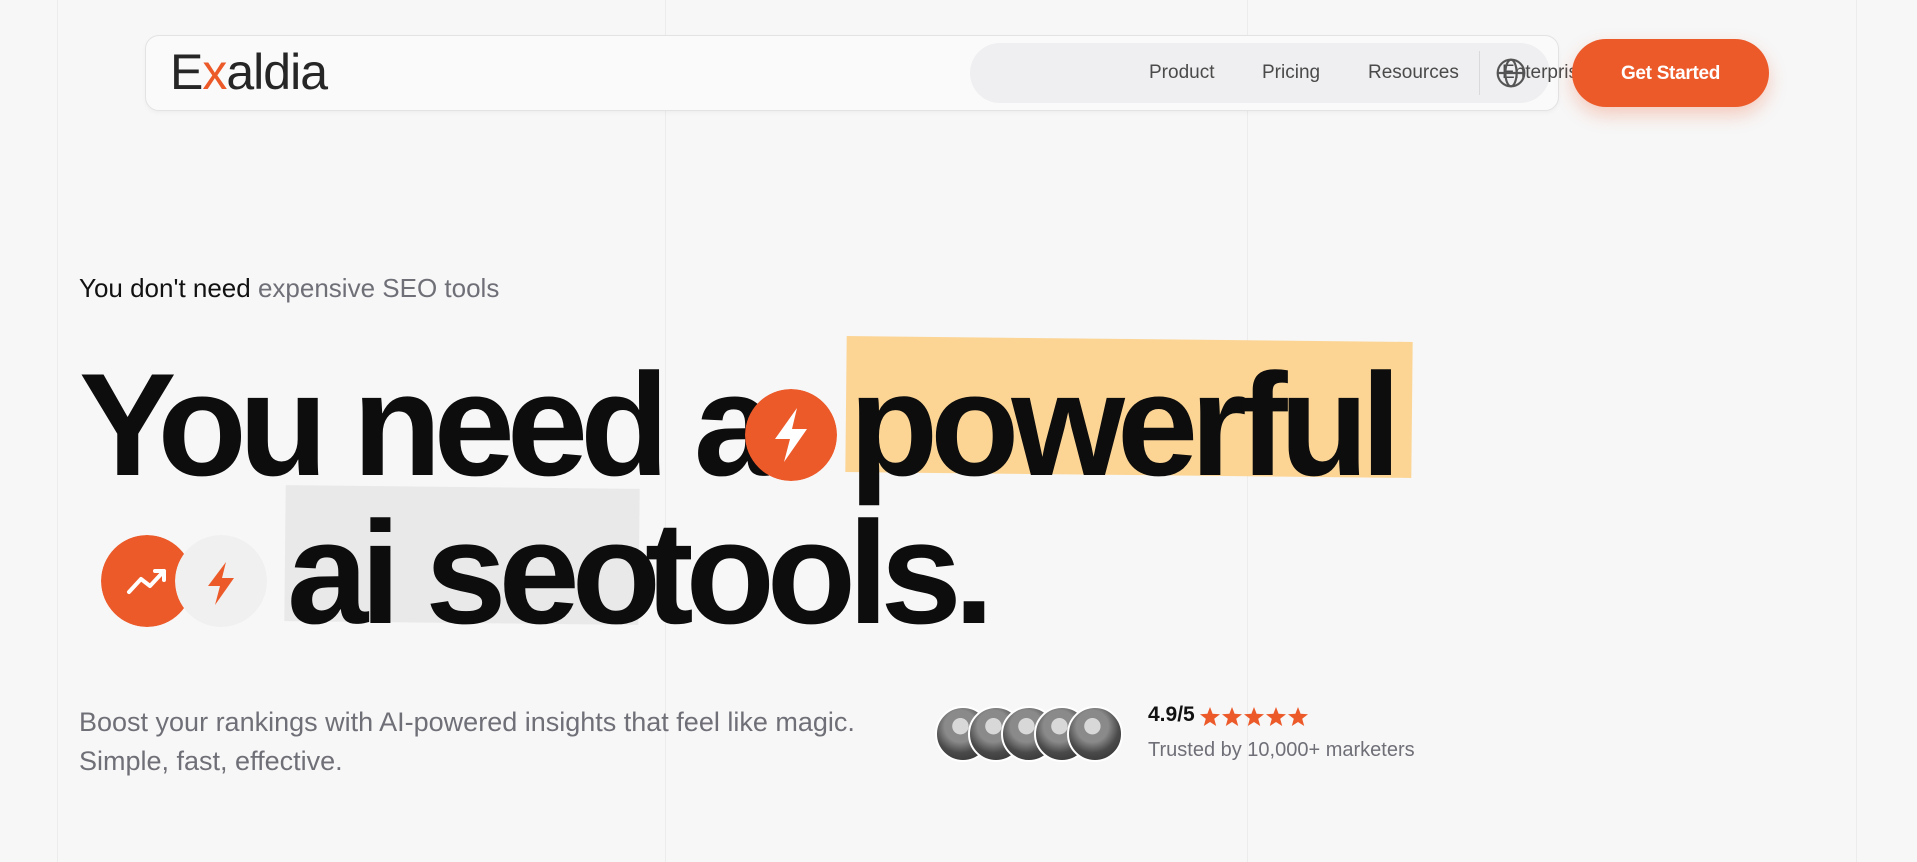  Describe the element at coordinates (1413, 73) in the screenshot. I see `nav-item-resources: Resources` at that location.